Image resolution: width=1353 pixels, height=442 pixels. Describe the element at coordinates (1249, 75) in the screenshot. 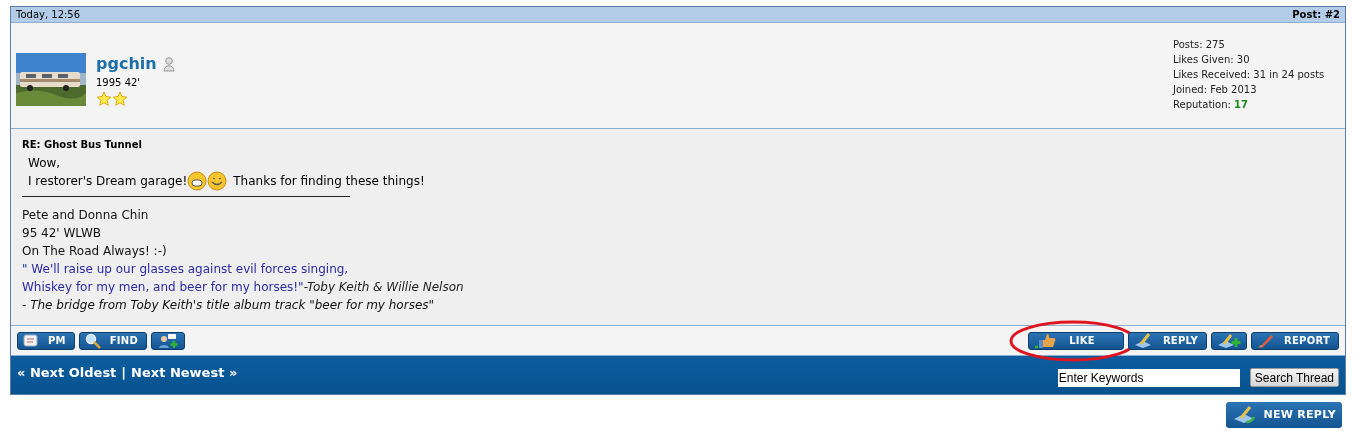

I see `user-stat: Likes Received: 31 in 24 posts` at that location.